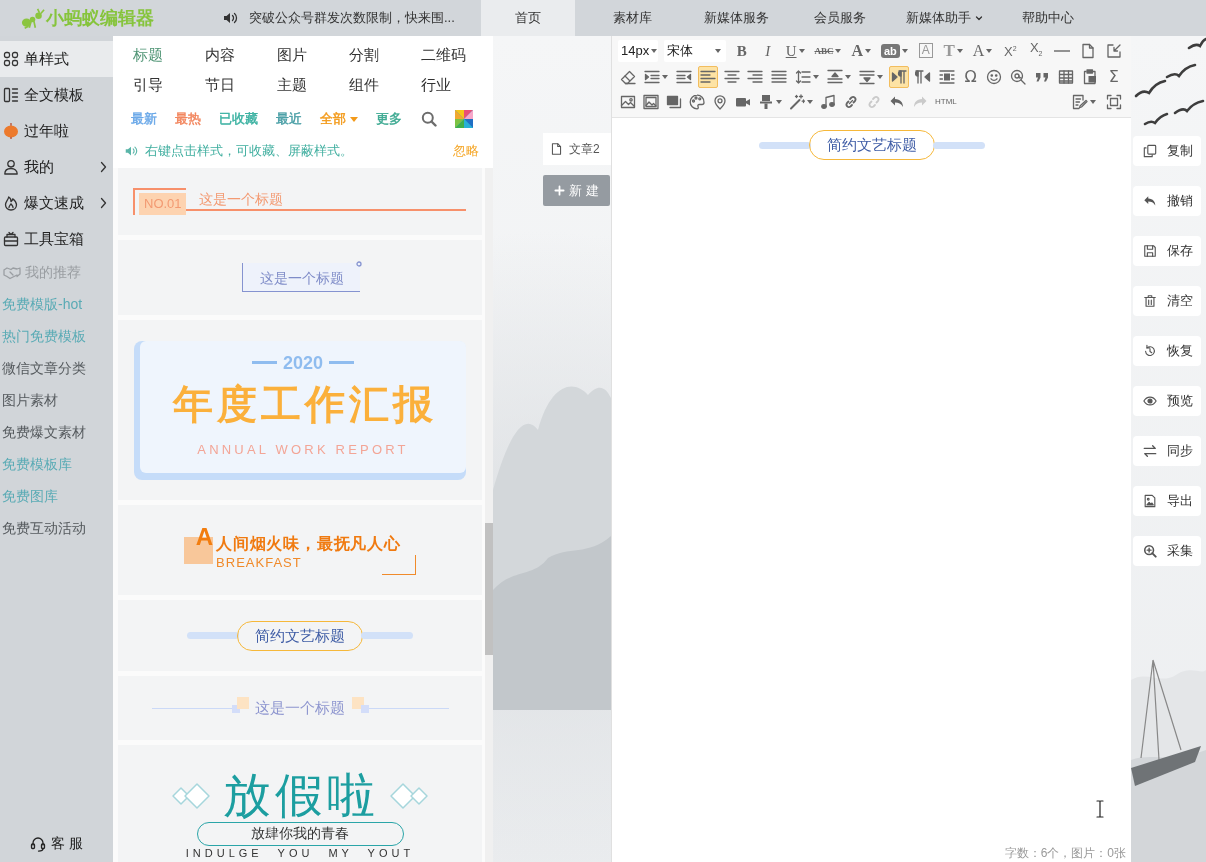 This screenshot has height=862, width=1206. I want to click on save-button: 保存, so click(1167, 251).